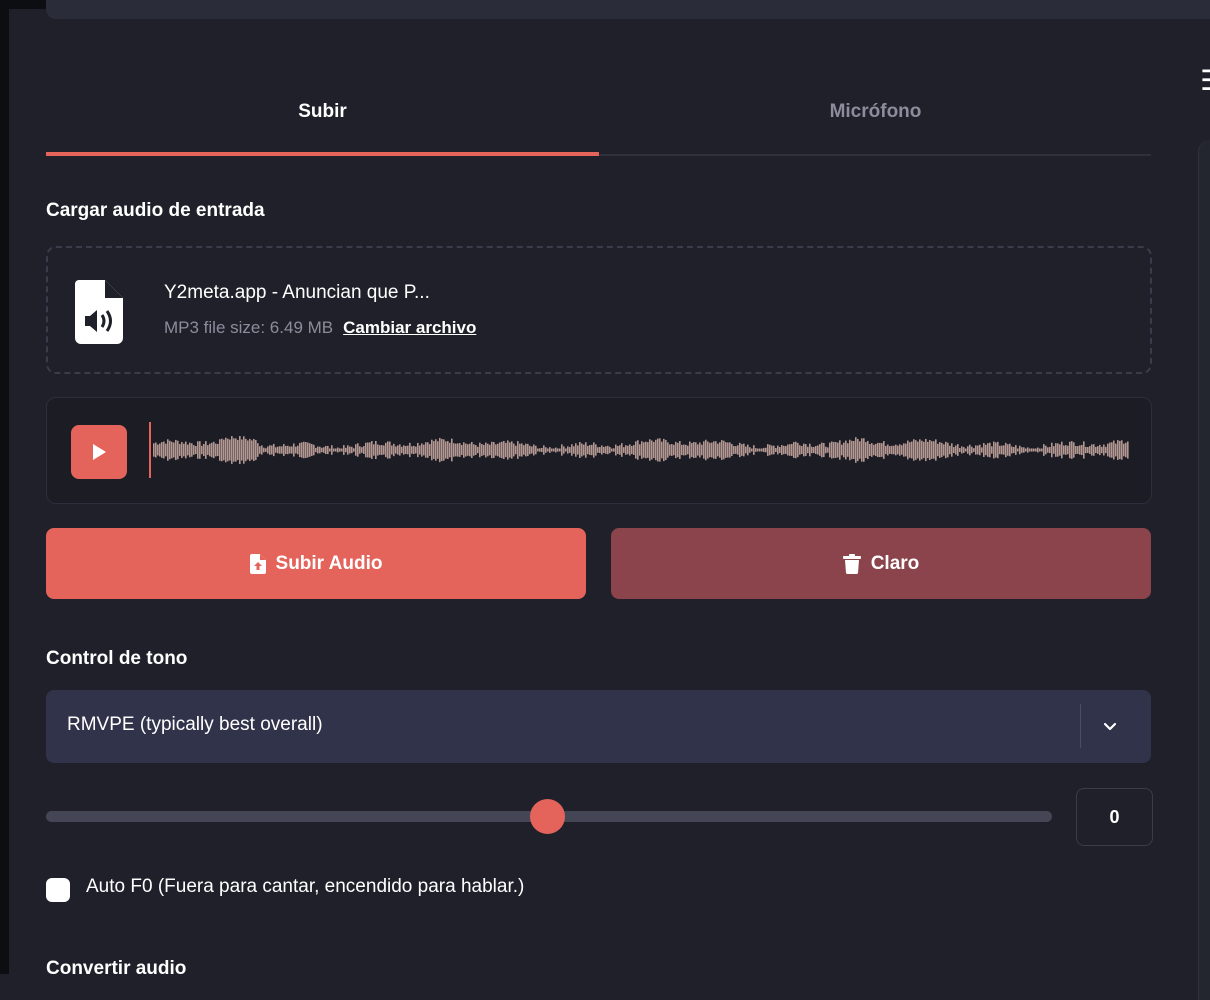  What do you see at coordinates (875, 112) in the screenshot?
I see `tab-microphone: Micrófono` at bounding box center [875, 112].